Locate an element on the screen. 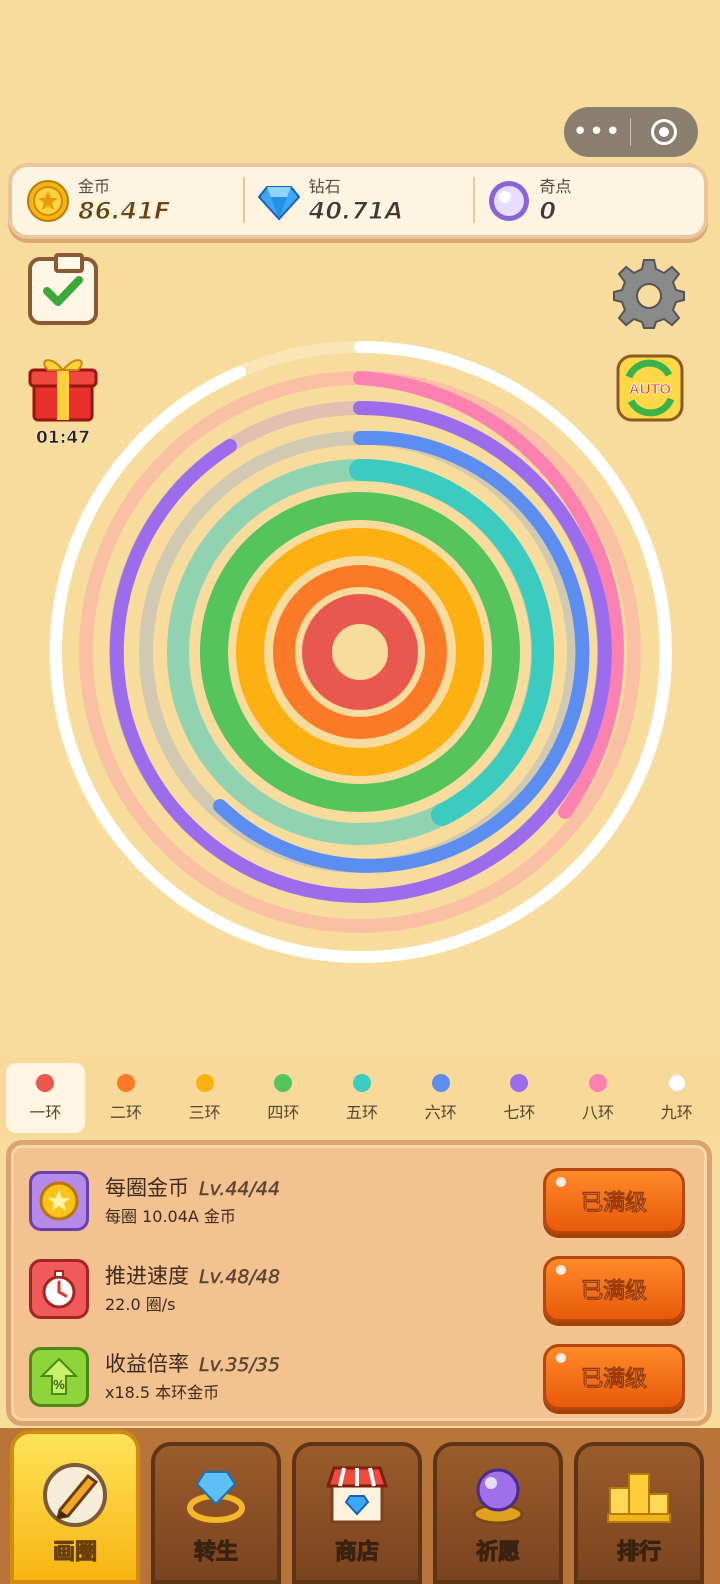  nav-label: 祈愿 is located at coordinates (497, 1553).